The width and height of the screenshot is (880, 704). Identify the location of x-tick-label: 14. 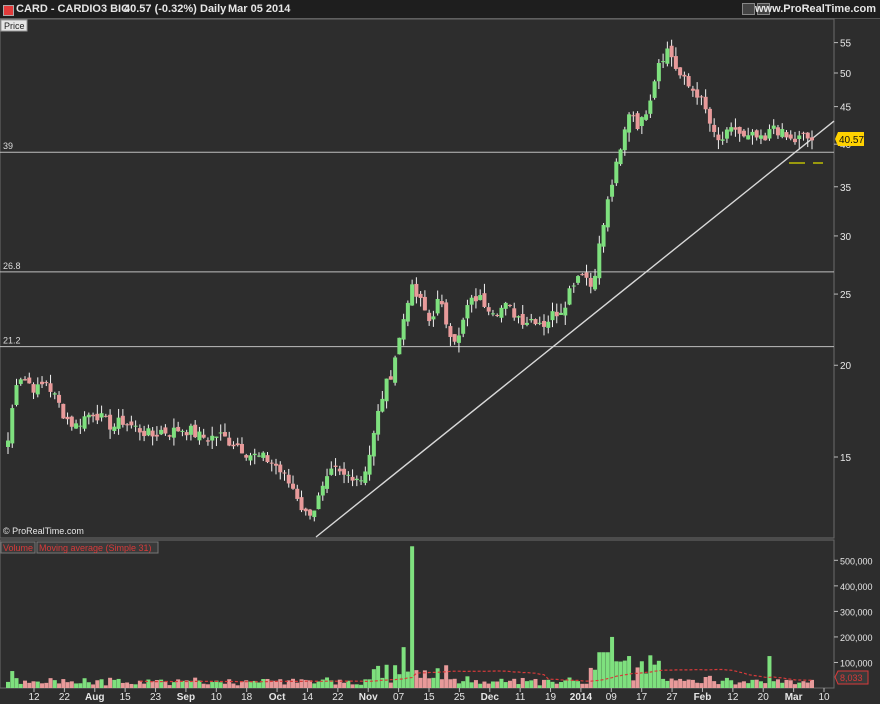
(308, 697).